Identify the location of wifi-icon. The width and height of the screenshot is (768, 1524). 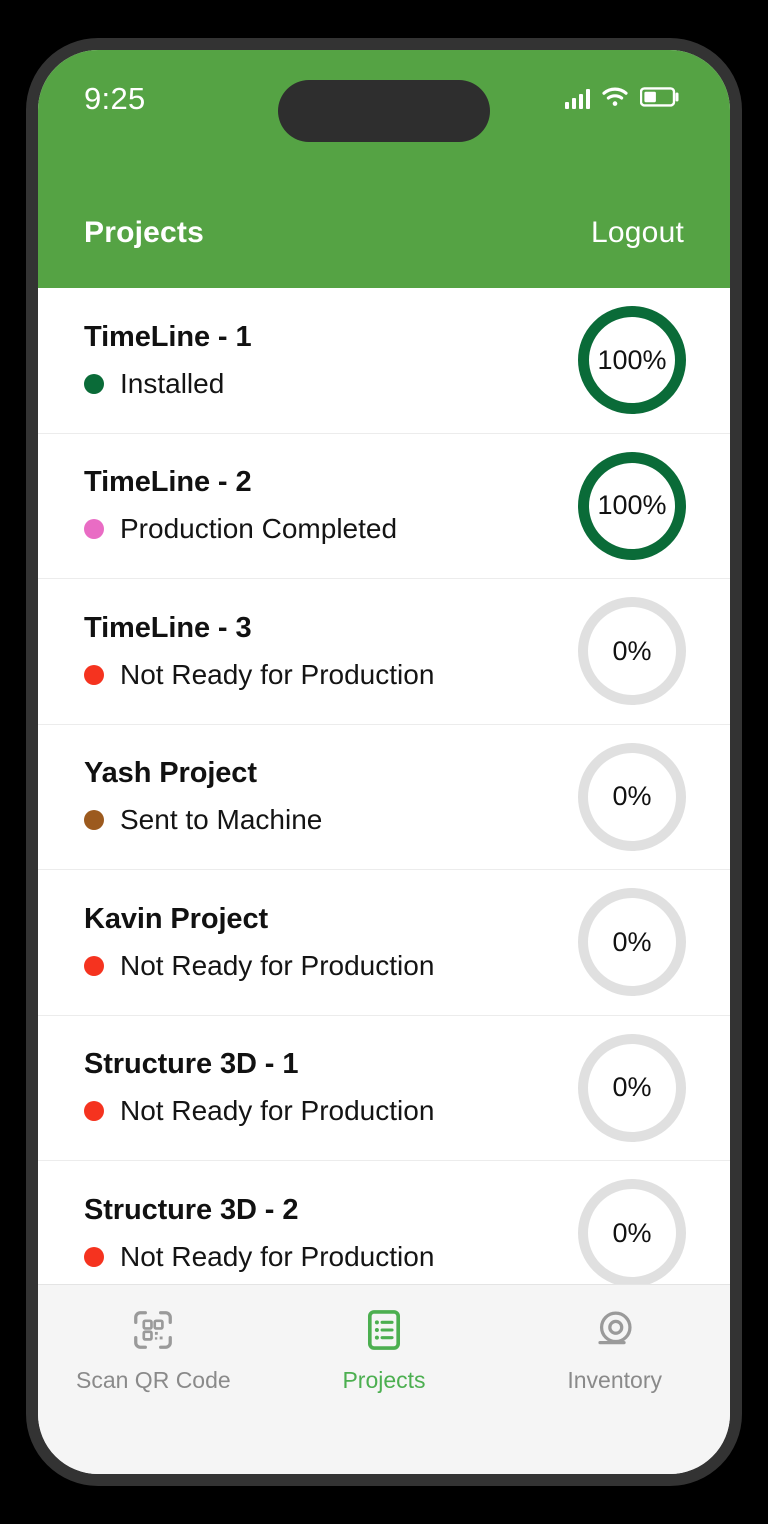
(615, 99).